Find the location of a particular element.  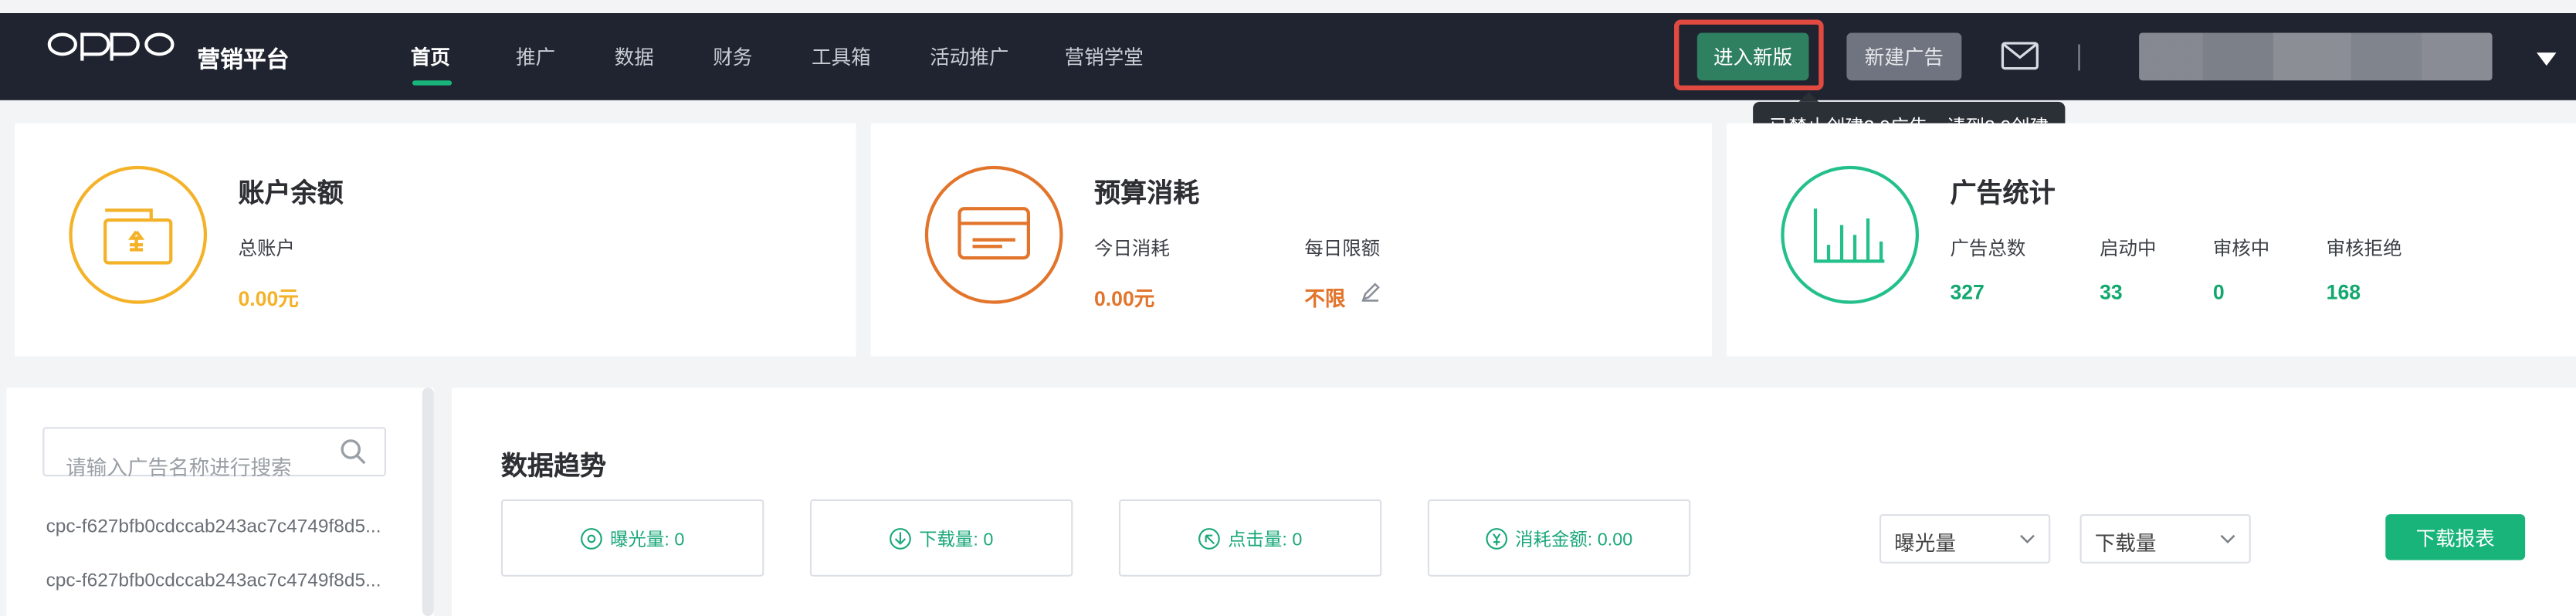

ad-review-label: 审核中 is located at coordinates (2241, 249).